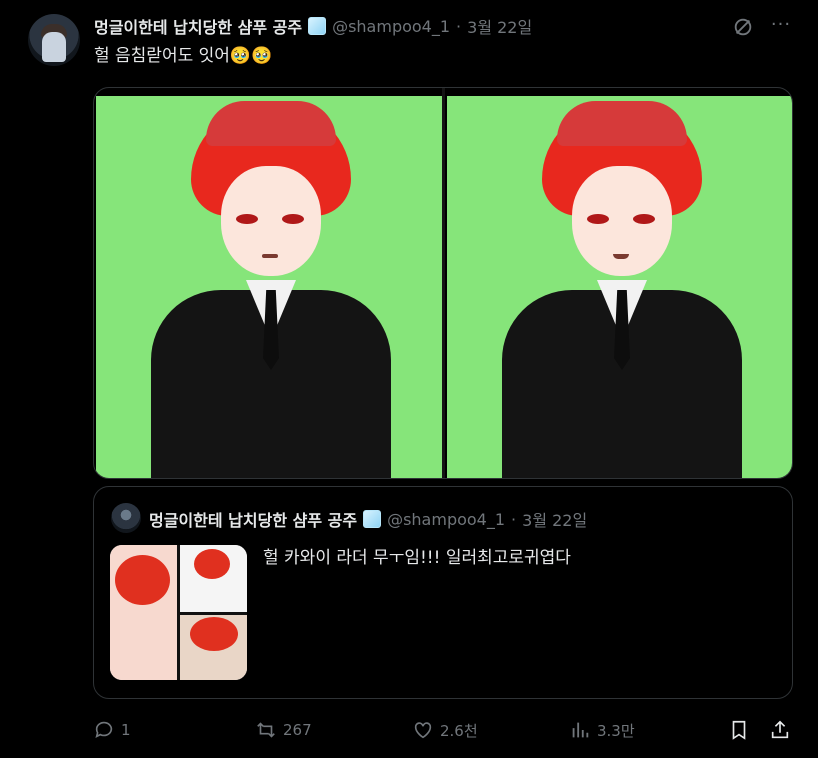 This screenshot has height=758, width=818. Describe the element at coordinates (183, 56) in the screenshot. I see `tweet-text: 헐 음침랃어도 잇어🥹🥹` at that location.